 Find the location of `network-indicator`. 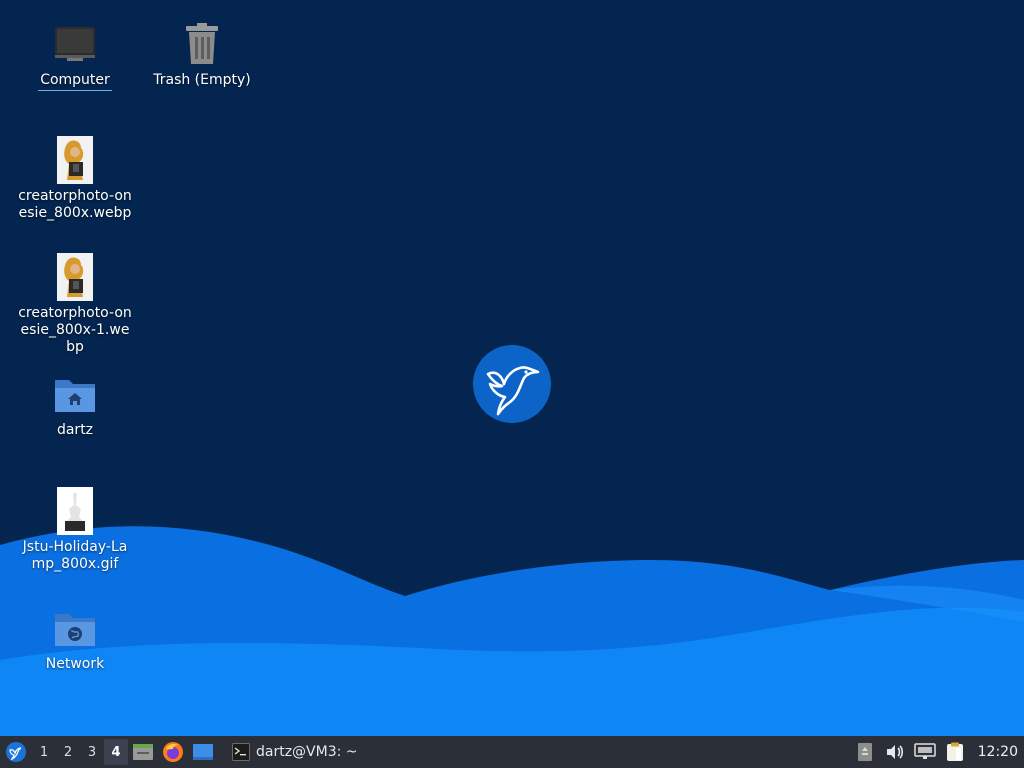

network-indicator is located at coordinates (925, 752).